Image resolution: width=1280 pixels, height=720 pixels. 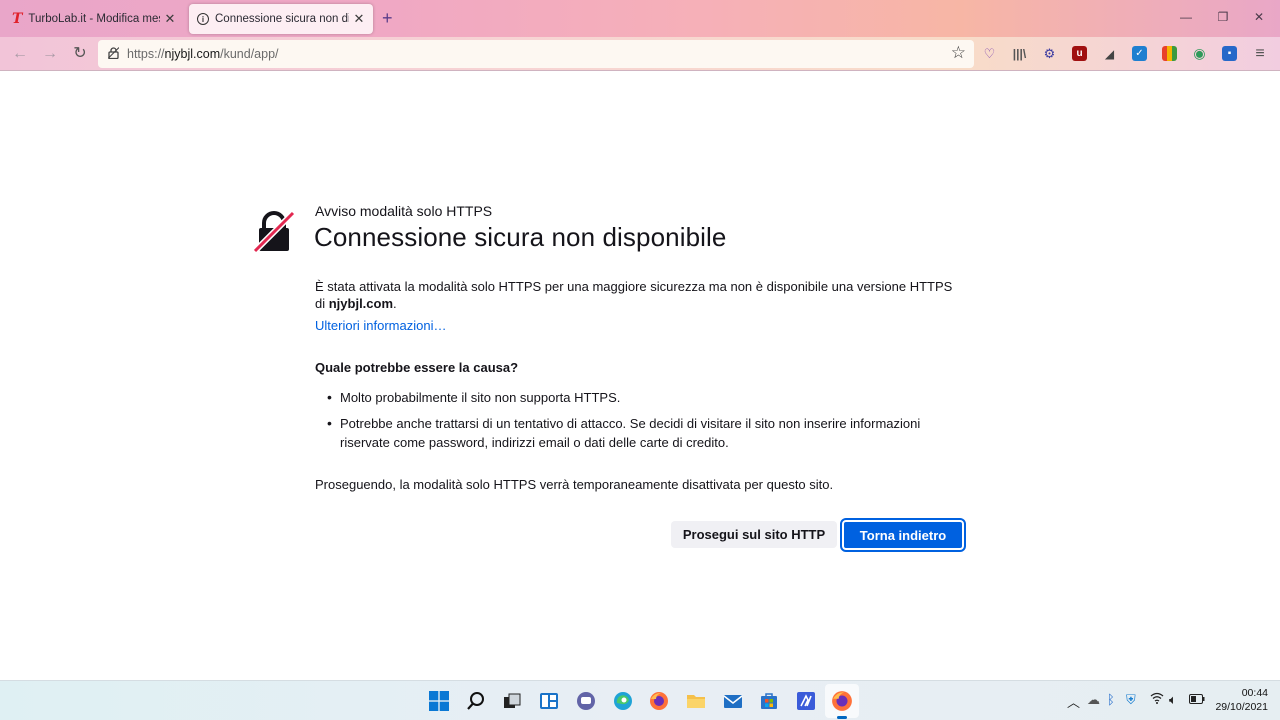 What do you see at coordinates (1197, 699) in the screenshot?
I see `battery-icon` at bounding box center [1197, 699].